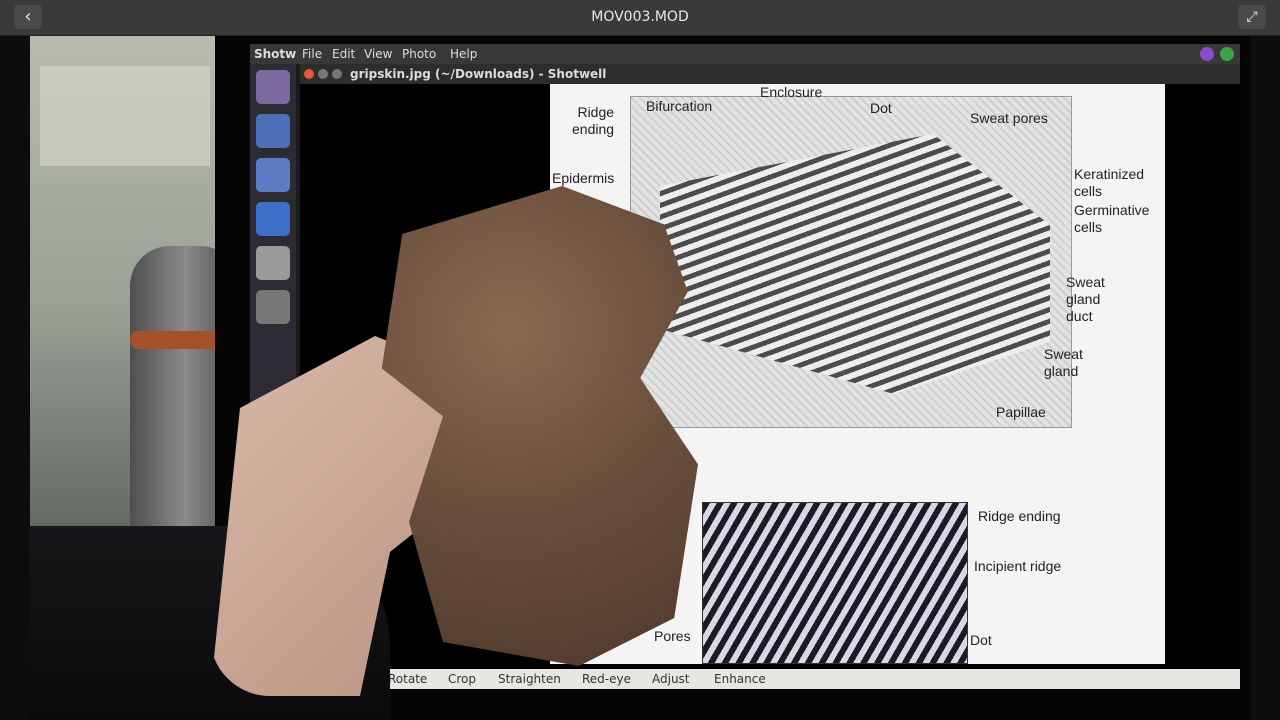  What do you see at coordinates (273, 219) in the screenshot?
I see `video-icon` at bounding box center [273, 219].